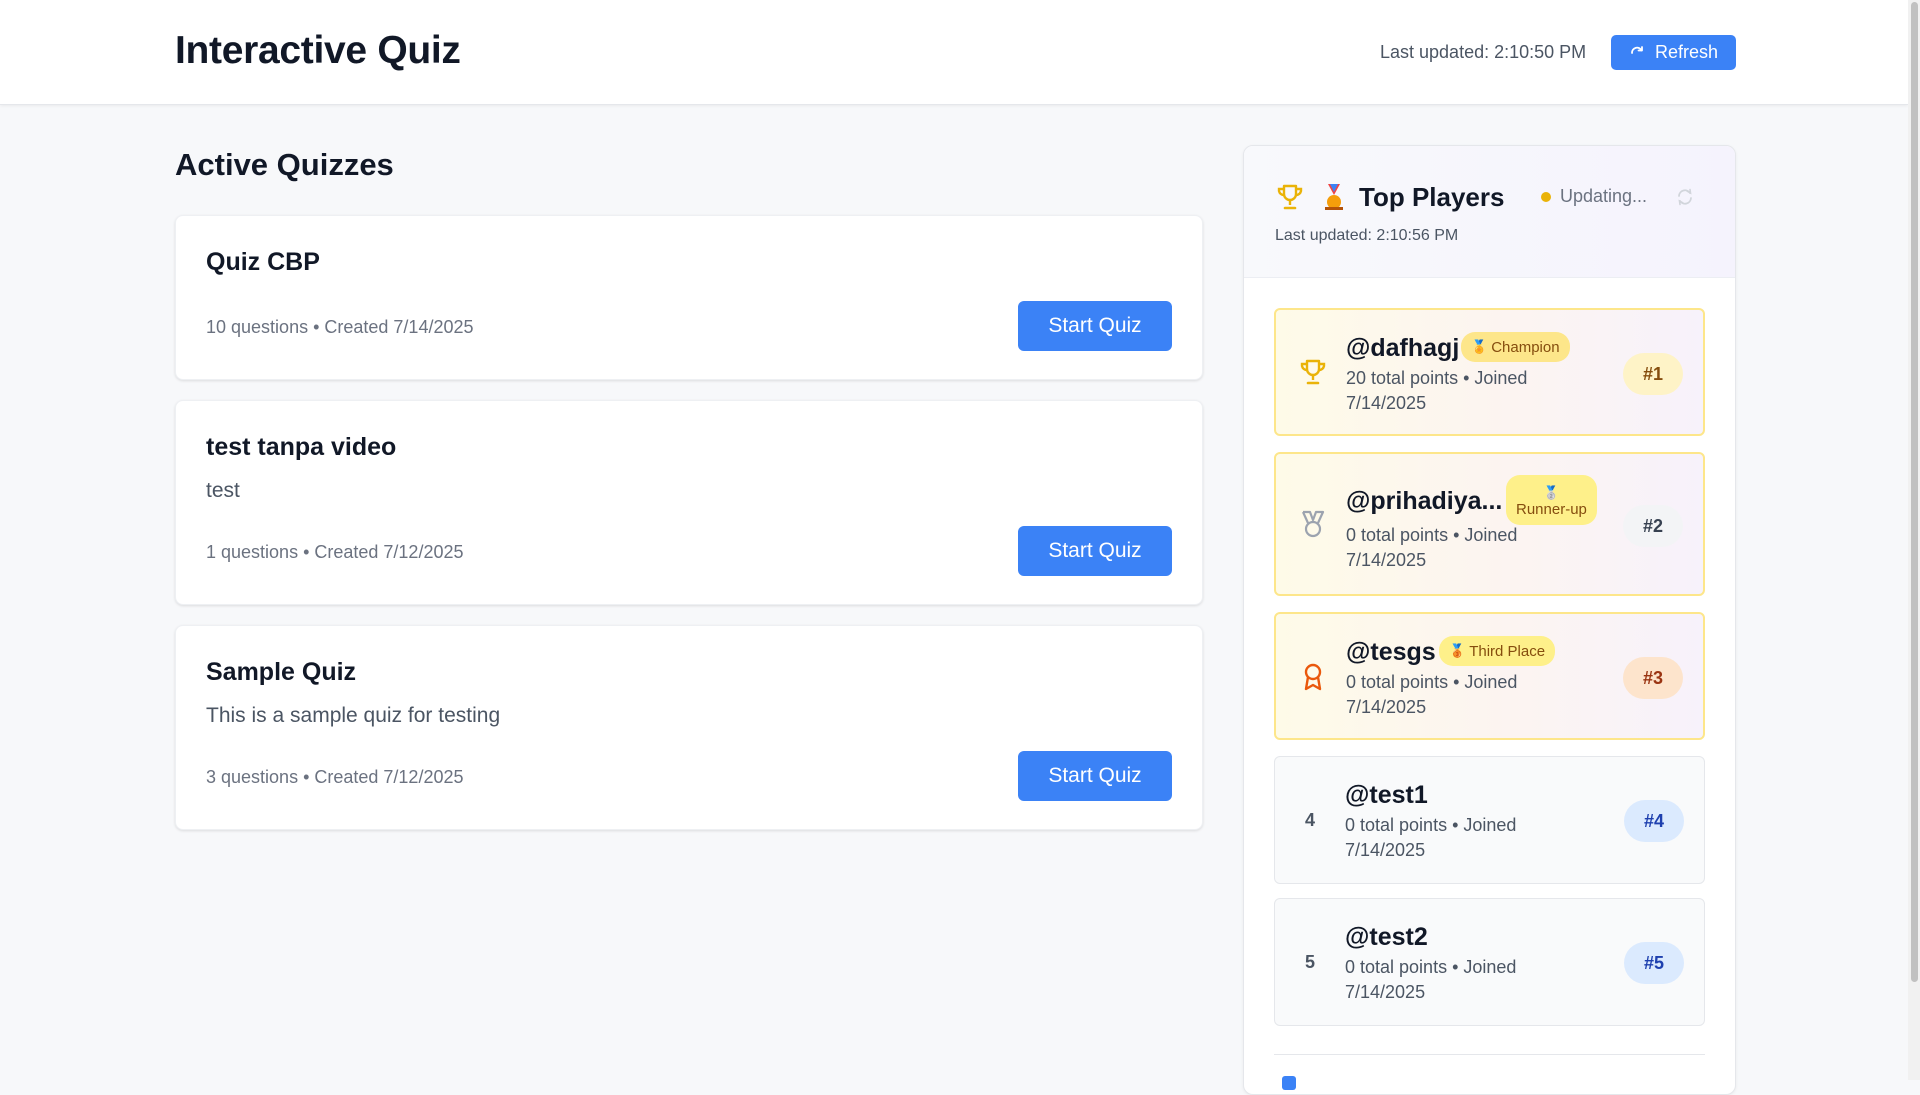 The height and width of the screenshot is (1095, 1920). Describe the element at coordinates (1310, 962) in the screenshot. I see `rank-number: 5` at that location.